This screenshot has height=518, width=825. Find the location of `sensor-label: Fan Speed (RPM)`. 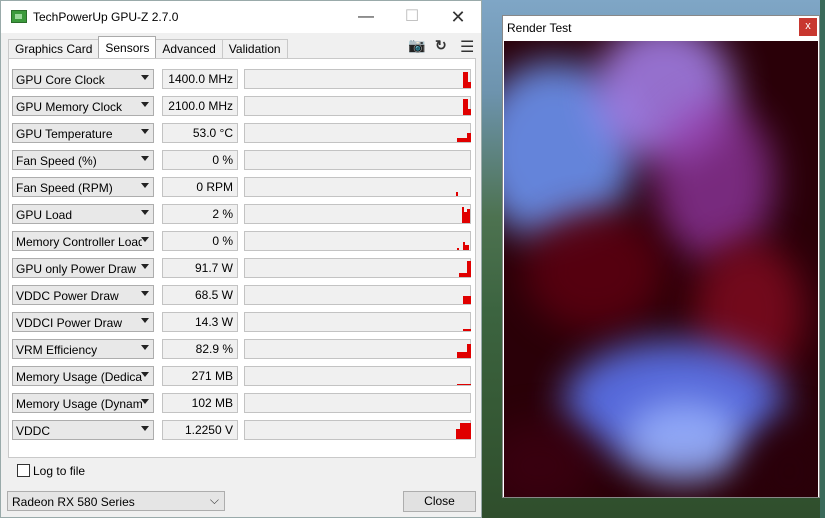

sensor-label: Fan Speed (RPM) is located at coordinates (64, 188).